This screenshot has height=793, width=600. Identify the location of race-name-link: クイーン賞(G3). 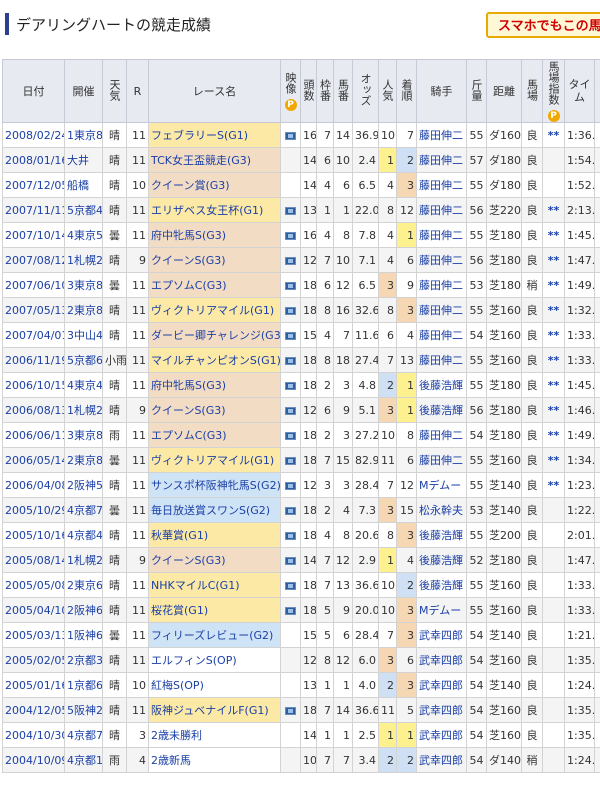
(214, 185).